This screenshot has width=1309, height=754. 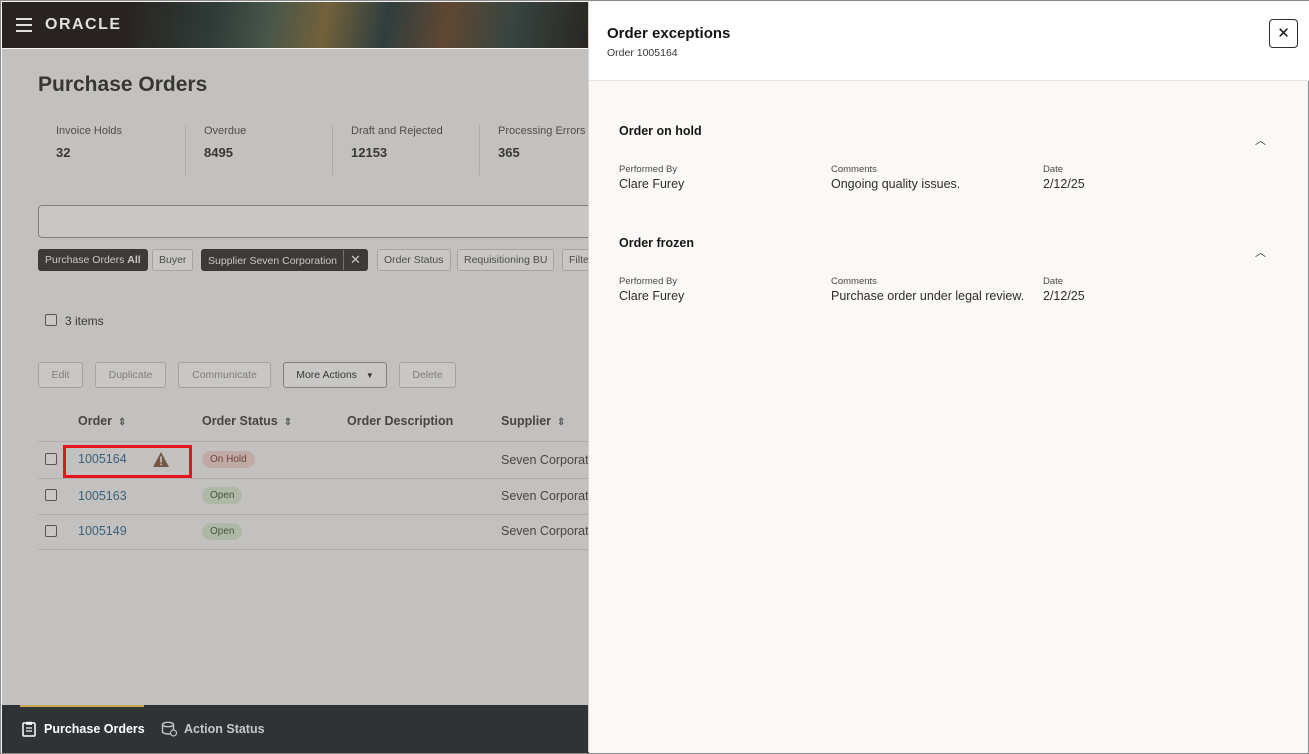 What do you see at coordinates (224, 729) in the screenshot?
I see `nav-action-status: Action Status` at bounding box center [224, 729].